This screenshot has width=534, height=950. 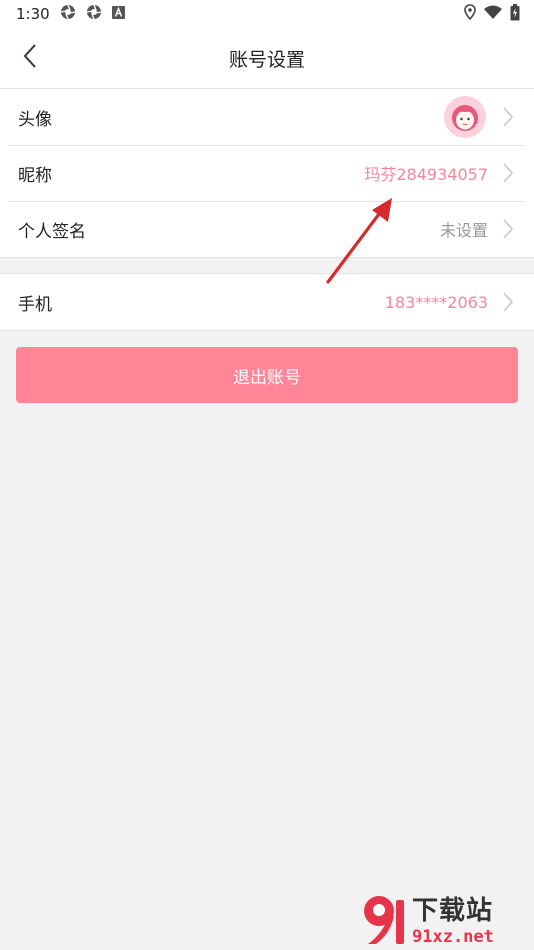 What do you see at coordinates (470, 14) in the screenshot?
I see `location-icon` at bounding box center [470, 14].